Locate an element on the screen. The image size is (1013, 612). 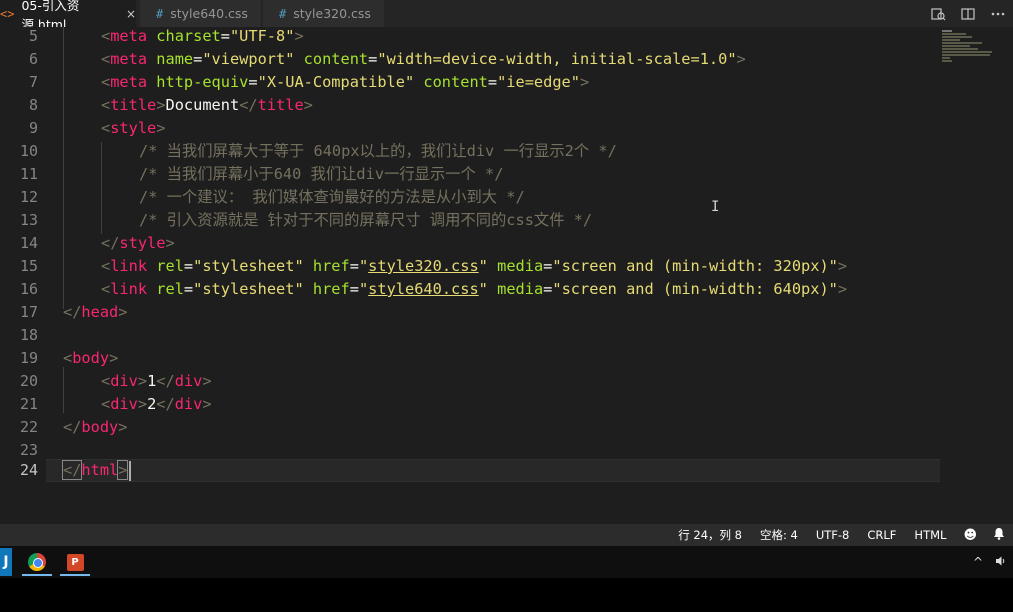
code-line-11: /* 当我们屏幕小于640 我们让div一行显示一个 */ is located at coordinates (321, 174).